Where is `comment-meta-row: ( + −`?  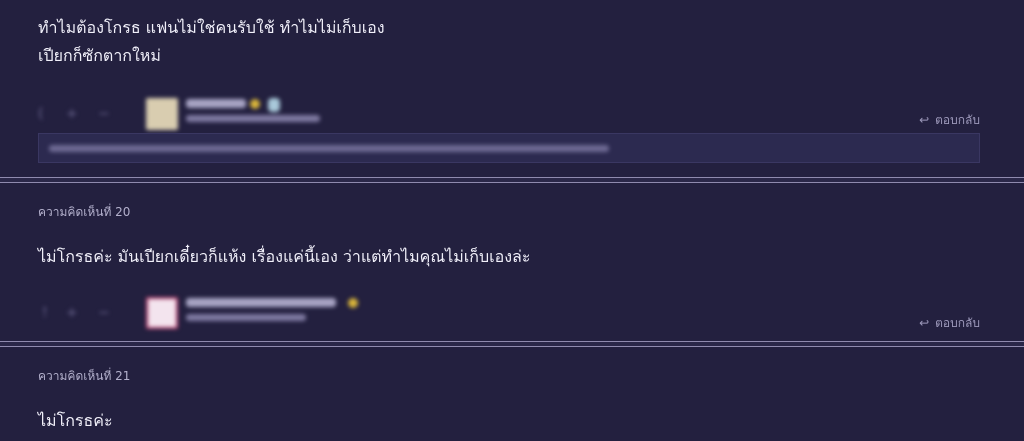
comment-meta-row: ( + − is located at coordinates (509, 118).